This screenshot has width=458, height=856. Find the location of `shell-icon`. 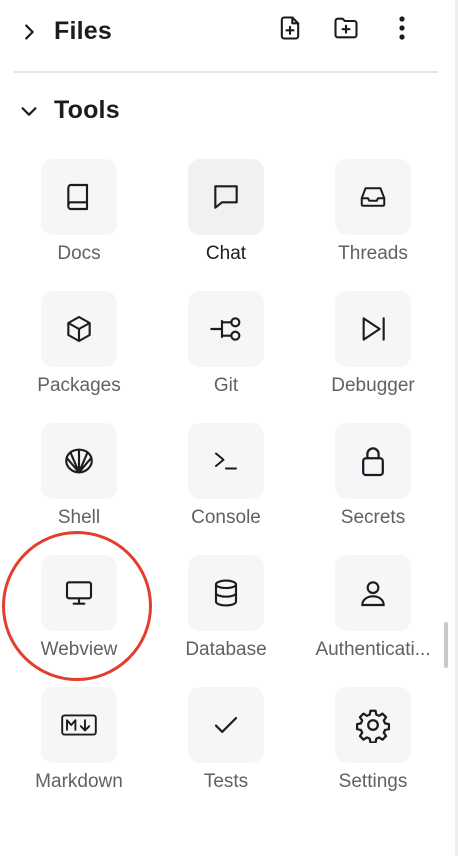

shell-icon is located at coordinates (79, 461).